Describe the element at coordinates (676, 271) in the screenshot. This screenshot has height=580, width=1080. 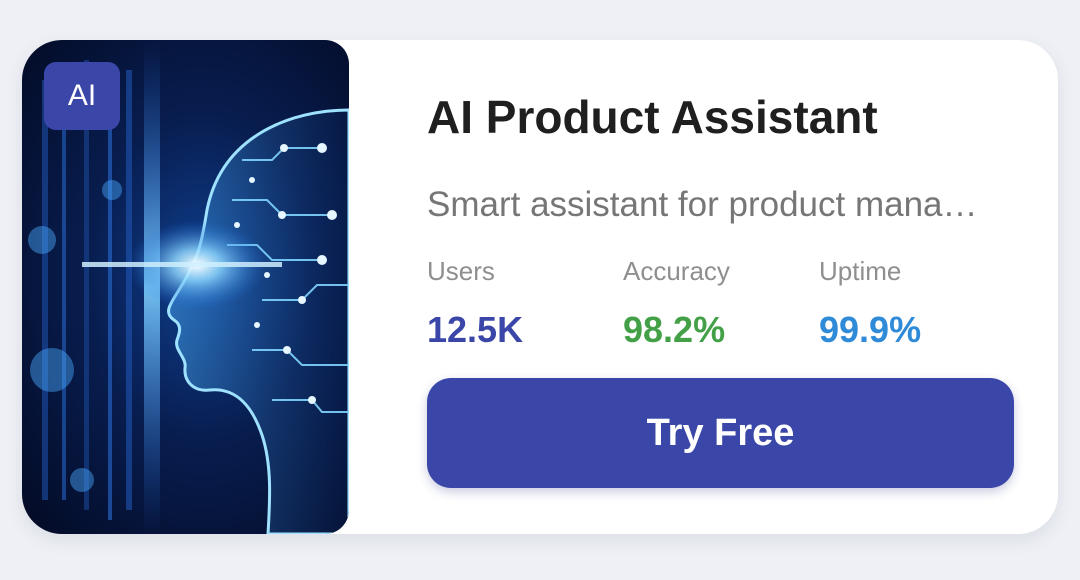
I see `stat-accuracy-label: Accuracy` at that location.